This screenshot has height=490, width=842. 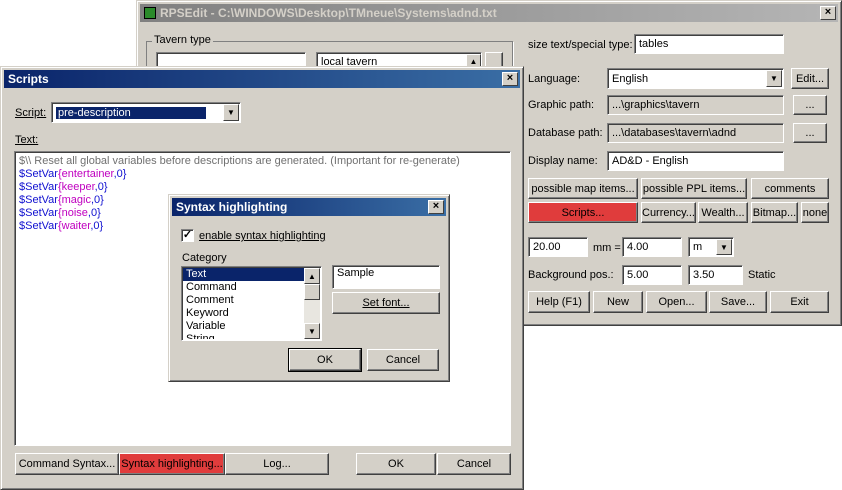 I want to click on help-button: Help (F1), so click(x=559, y=302).